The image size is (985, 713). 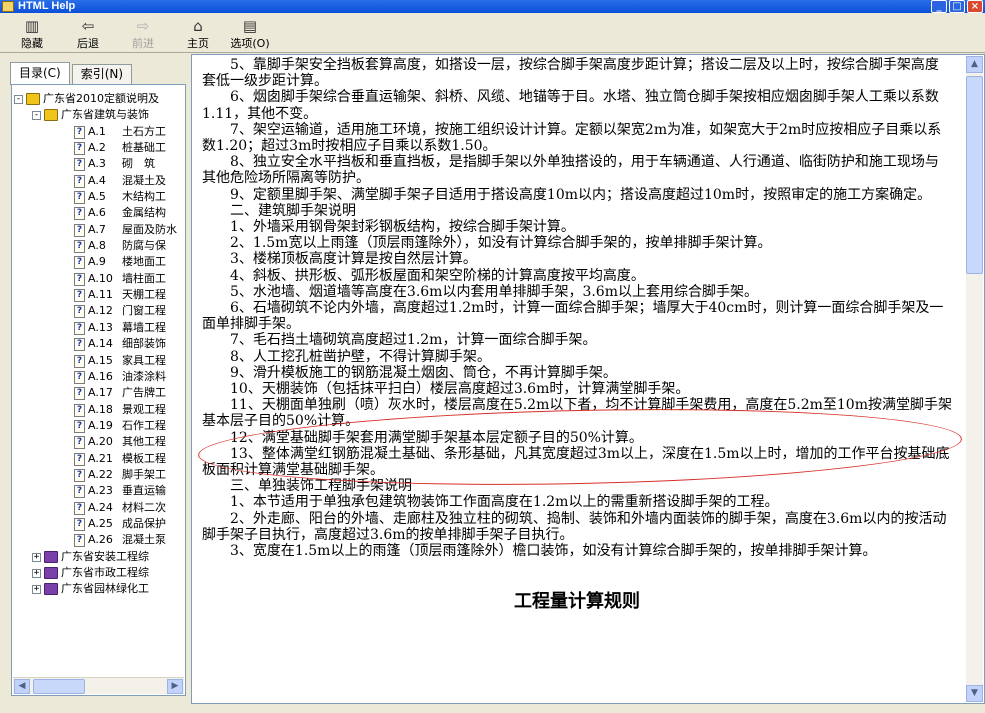 I want to click on tree-item-building: - 广东省建筑与装饰, so click(x=99, y=115).